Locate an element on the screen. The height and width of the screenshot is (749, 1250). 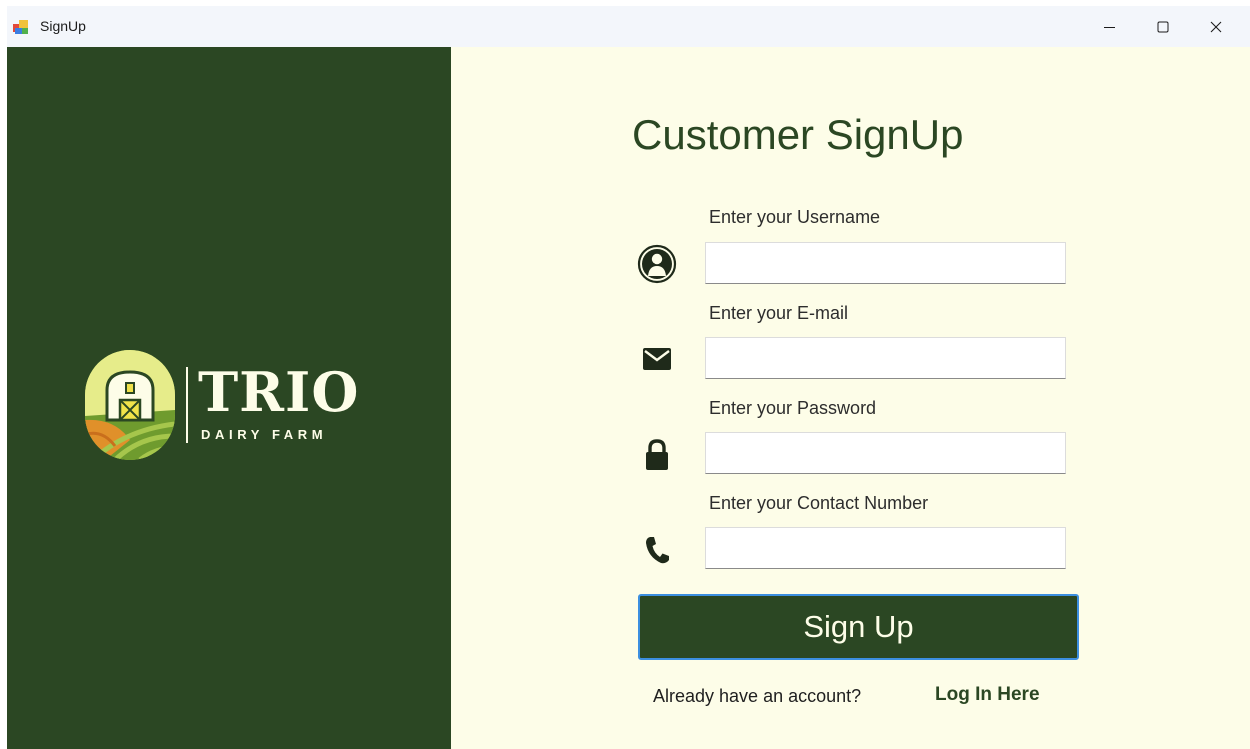
log-in-link: Log In Here is located at coordinates (987, 695).